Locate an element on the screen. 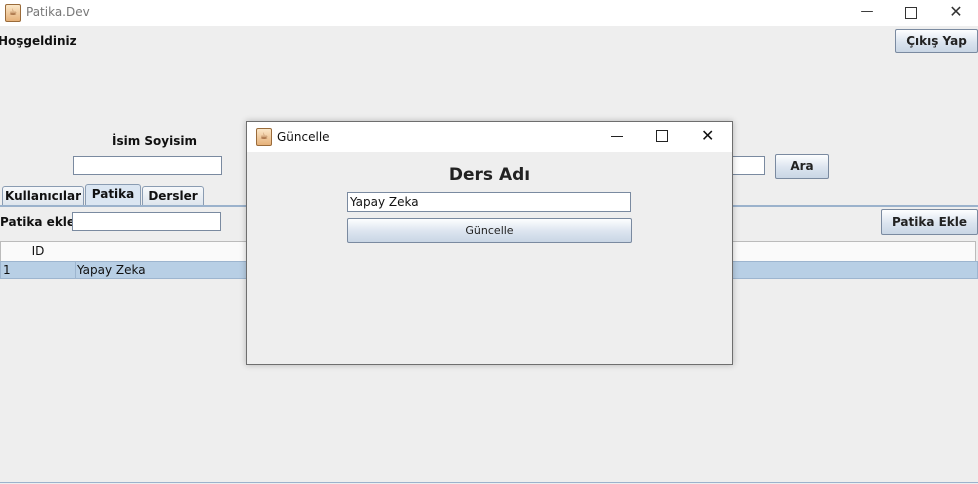 The image size is (978, 484). update-button: Güncelle is located at coordinates (489, 230).